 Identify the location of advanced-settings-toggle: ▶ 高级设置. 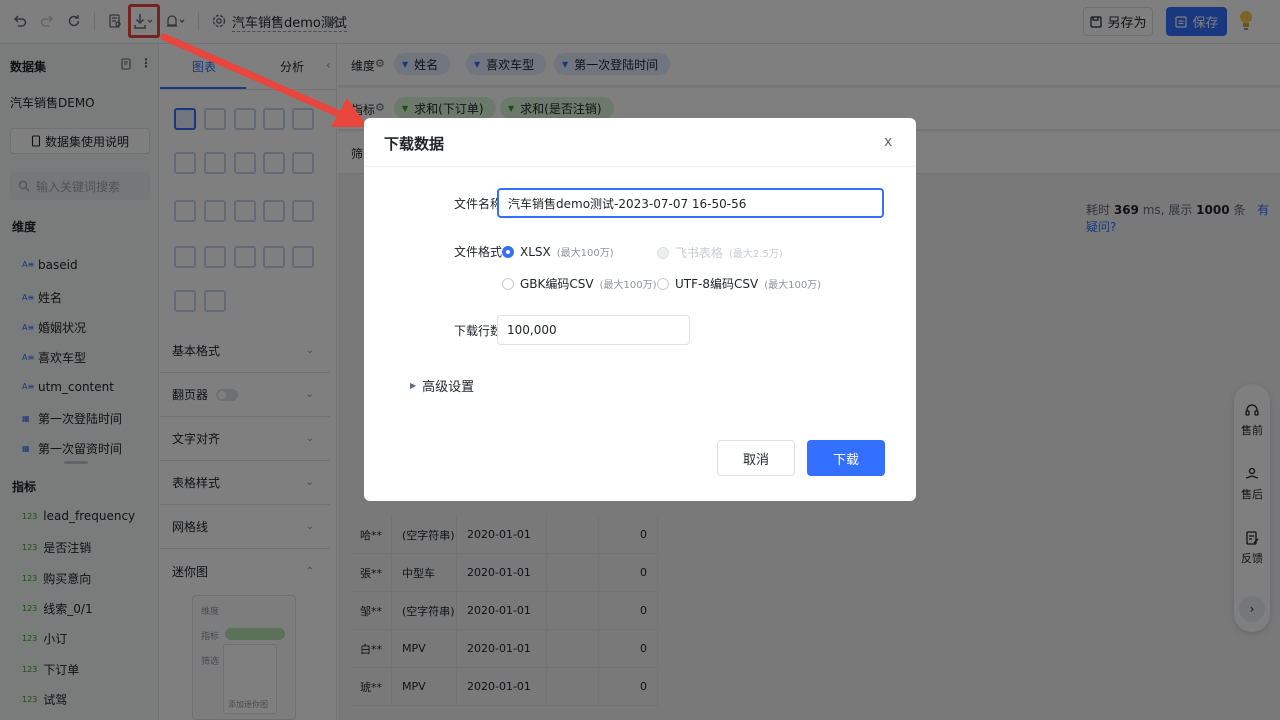
(442, 385).